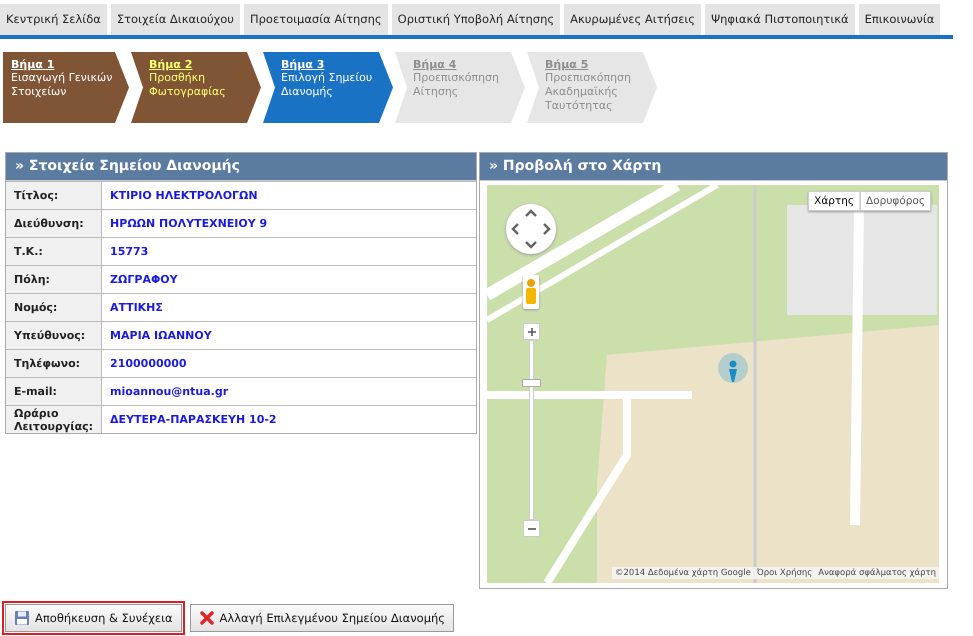  I want to click on field-label: Τίτλος:, so click(54, 196).